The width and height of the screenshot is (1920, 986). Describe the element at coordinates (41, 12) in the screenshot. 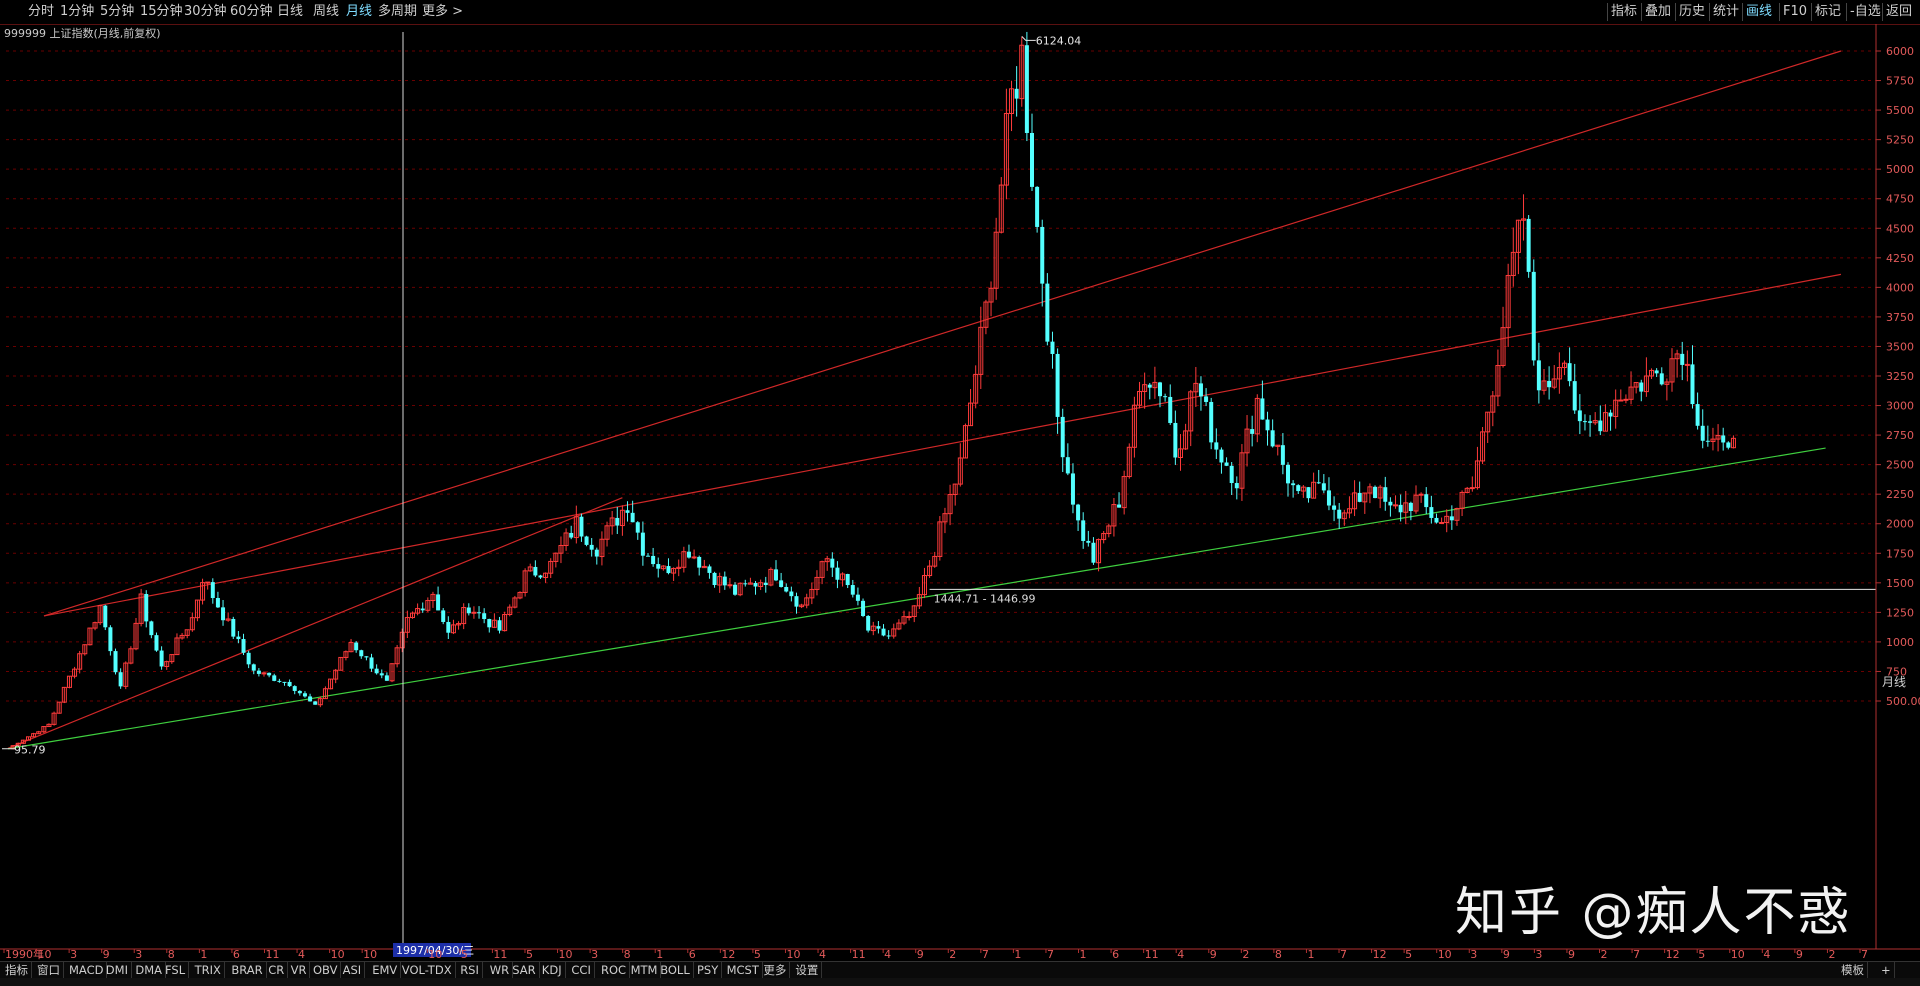

I see `period-tab-0: 分时` at that location.